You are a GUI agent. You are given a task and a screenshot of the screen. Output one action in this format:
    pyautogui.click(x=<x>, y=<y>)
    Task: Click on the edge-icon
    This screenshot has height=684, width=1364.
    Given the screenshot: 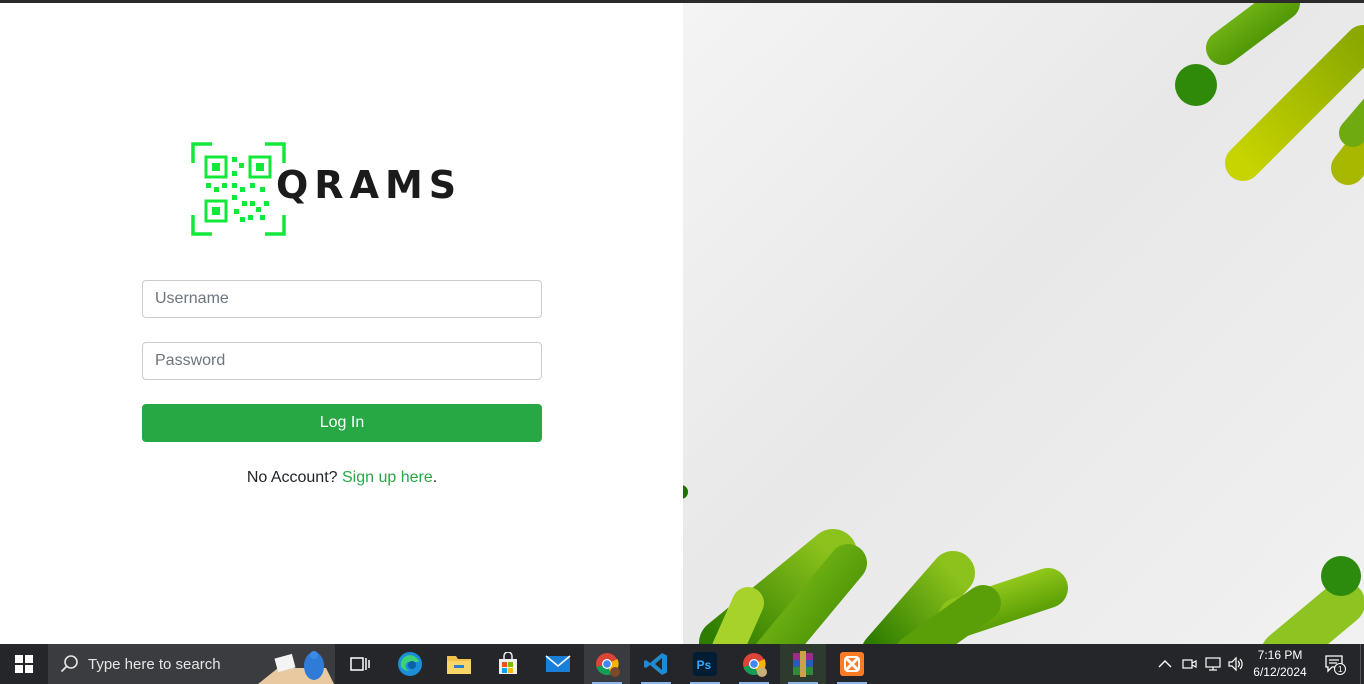 What is the action you would take?
    pyautogui.click(x=410, y=664)
    